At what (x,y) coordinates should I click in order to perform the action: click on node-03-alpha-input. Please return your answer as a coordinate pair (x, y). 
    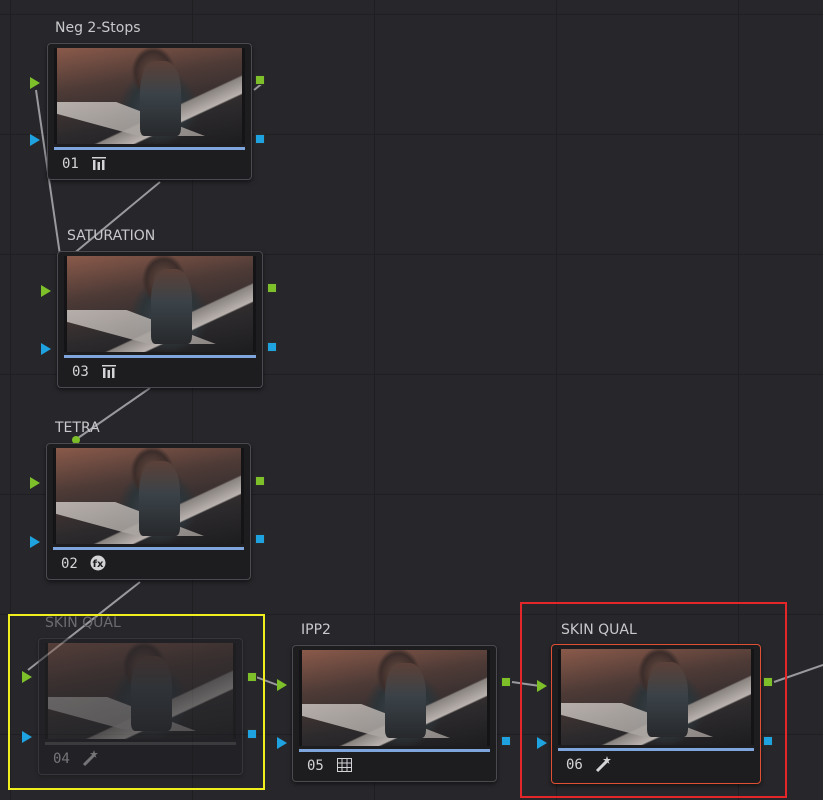
    Looking at the image, I should click on (46, 349).